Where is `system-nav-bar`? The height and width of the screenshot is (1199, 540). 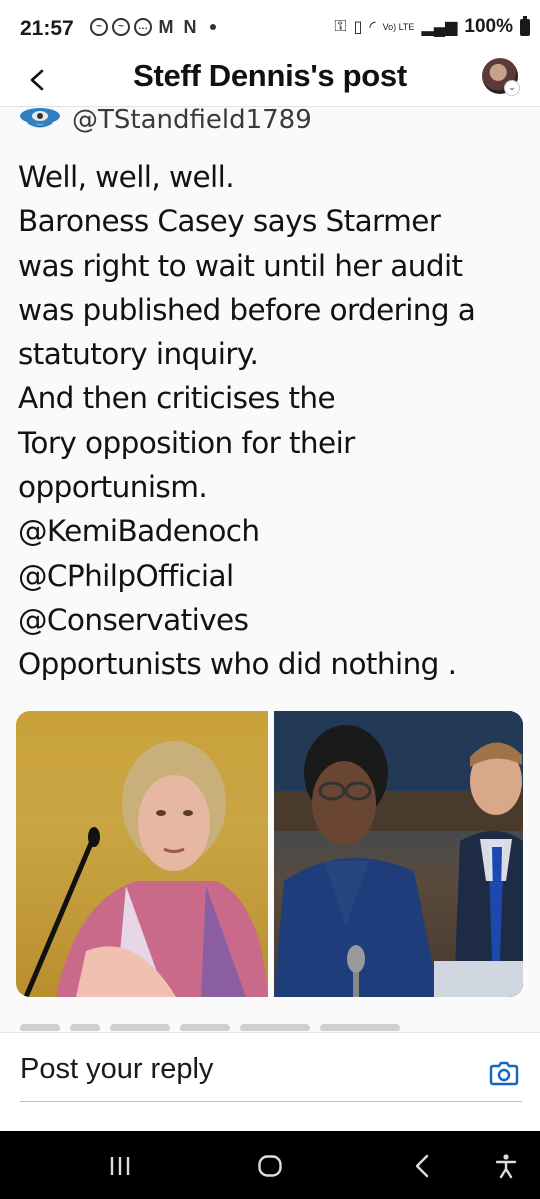
system-nav-bar is located at coordinates (270, 1165).